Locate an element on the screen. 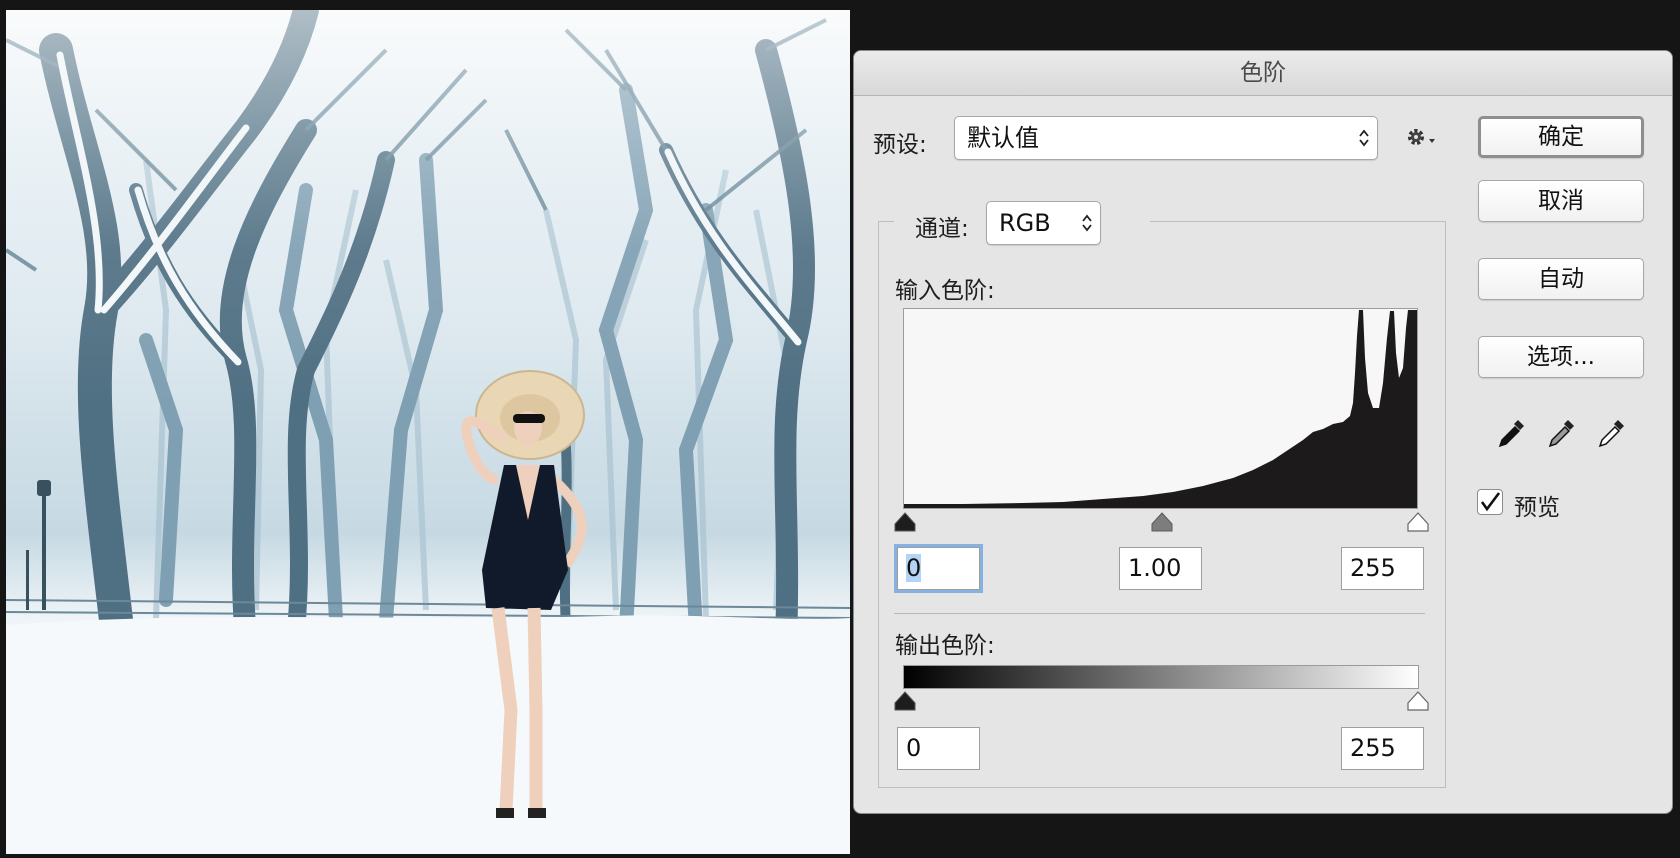 Image resolution: width=1680 pixels, height=858 pixels. output-white-field: 255 is located at coordinates (1382, 748).